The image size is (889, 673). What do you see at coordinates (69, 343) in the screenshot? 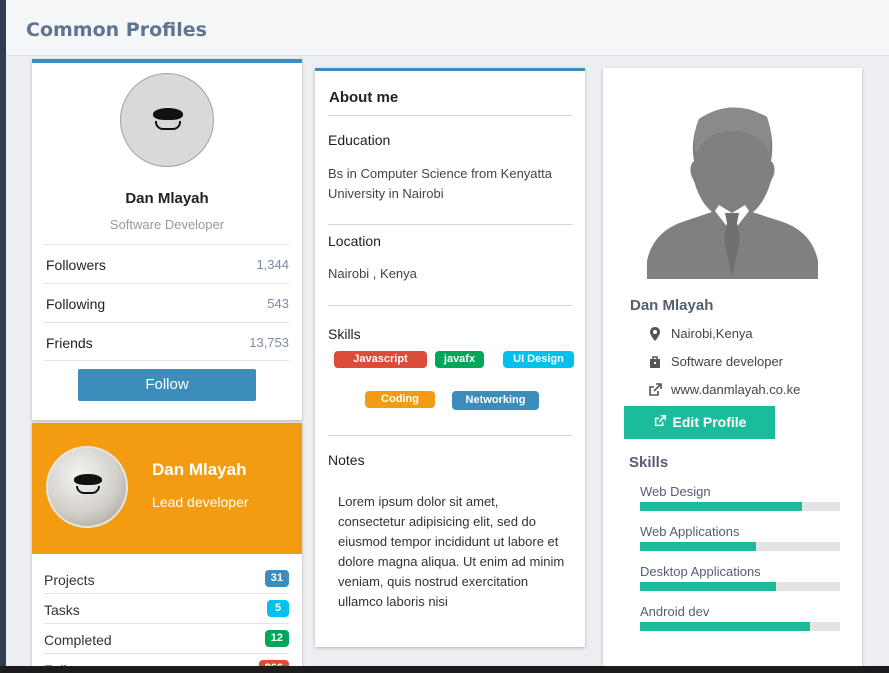
I see `stat-label: Friends` at bounding box center [69, 343].